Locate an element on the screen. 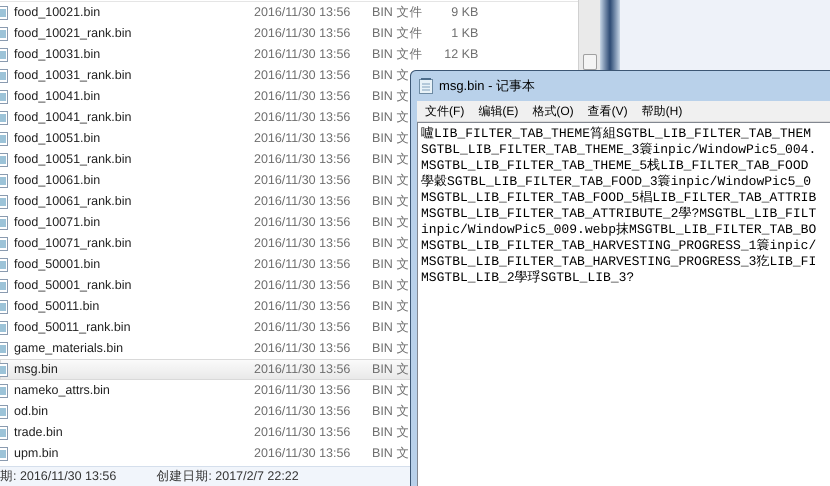 This screenshot has width=830, height=486. file-row: msg.bin 2016/11/30 13:56 BIN 文 is located at coordinates (206, 369).